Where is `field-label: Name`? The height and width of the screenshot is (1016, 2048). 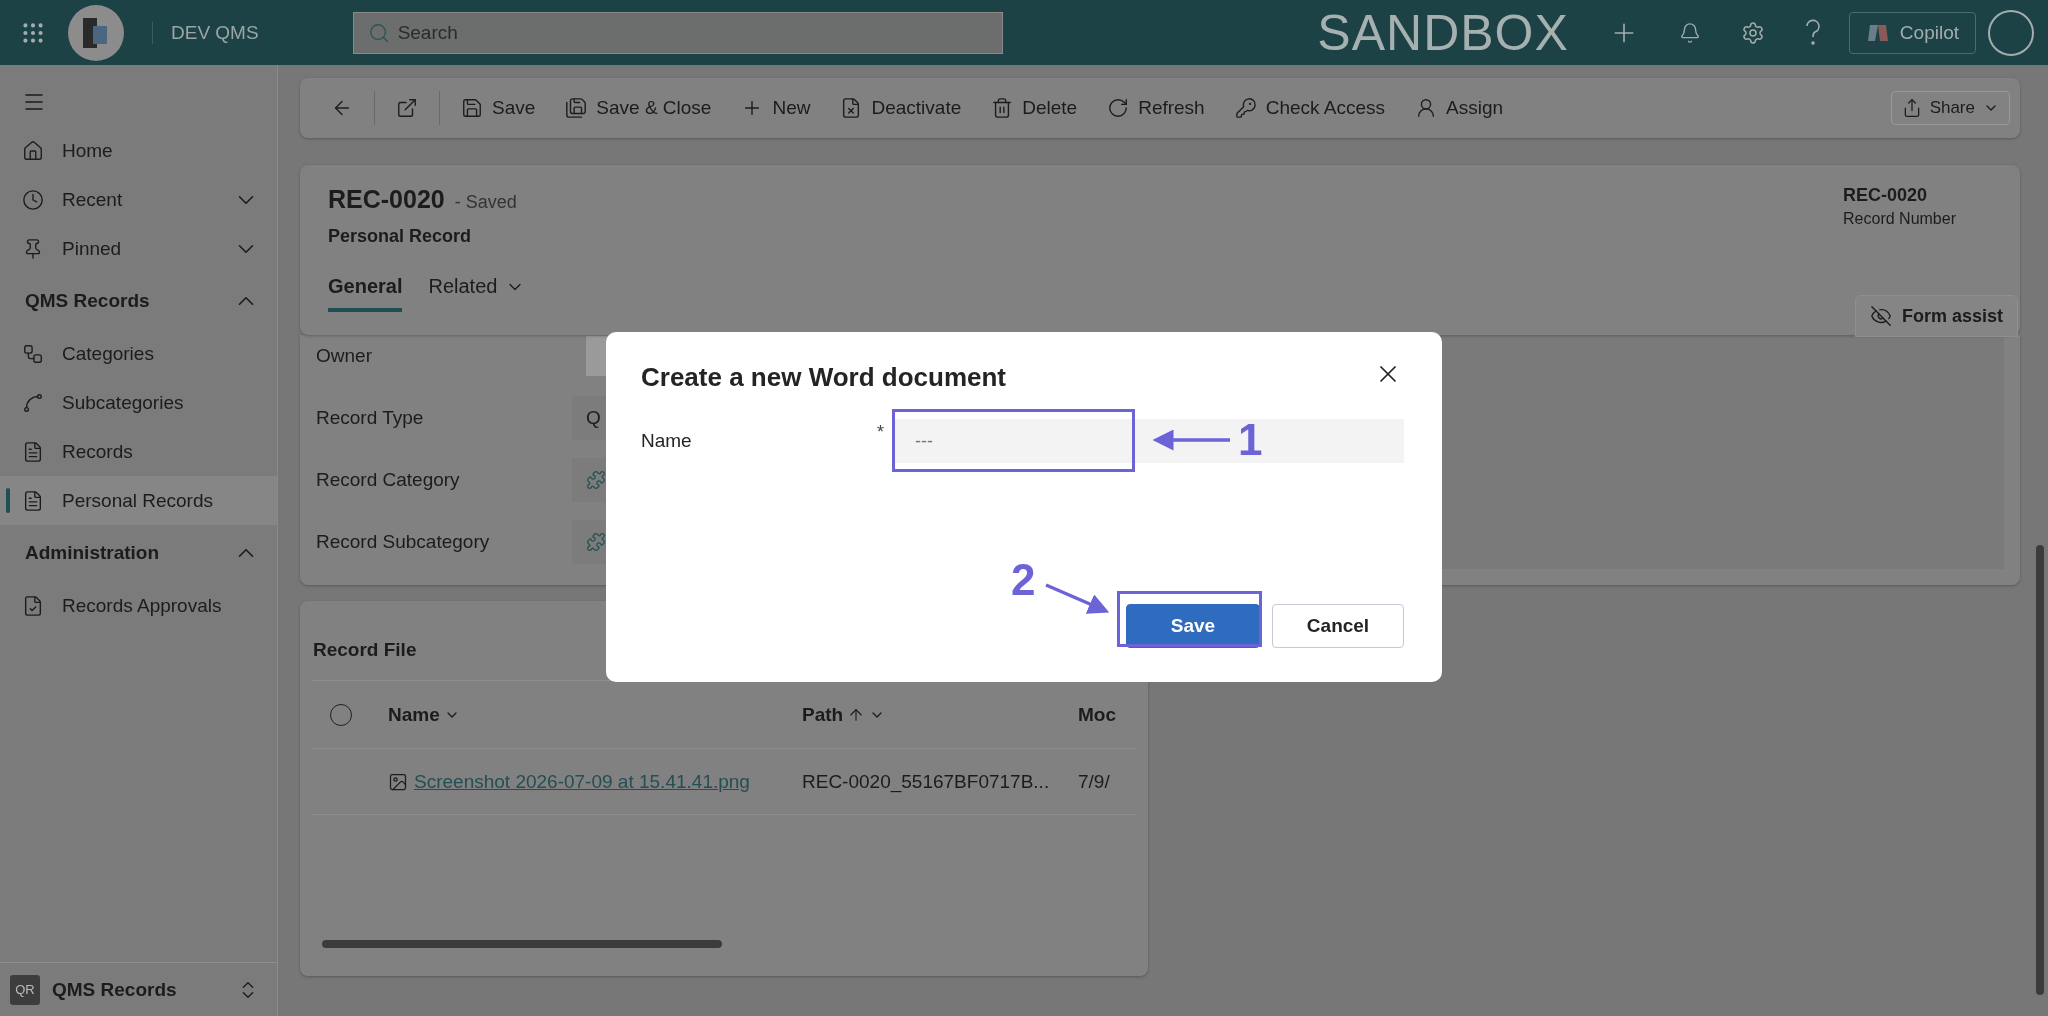
field-label: Name is located at coordinates (667, 441).